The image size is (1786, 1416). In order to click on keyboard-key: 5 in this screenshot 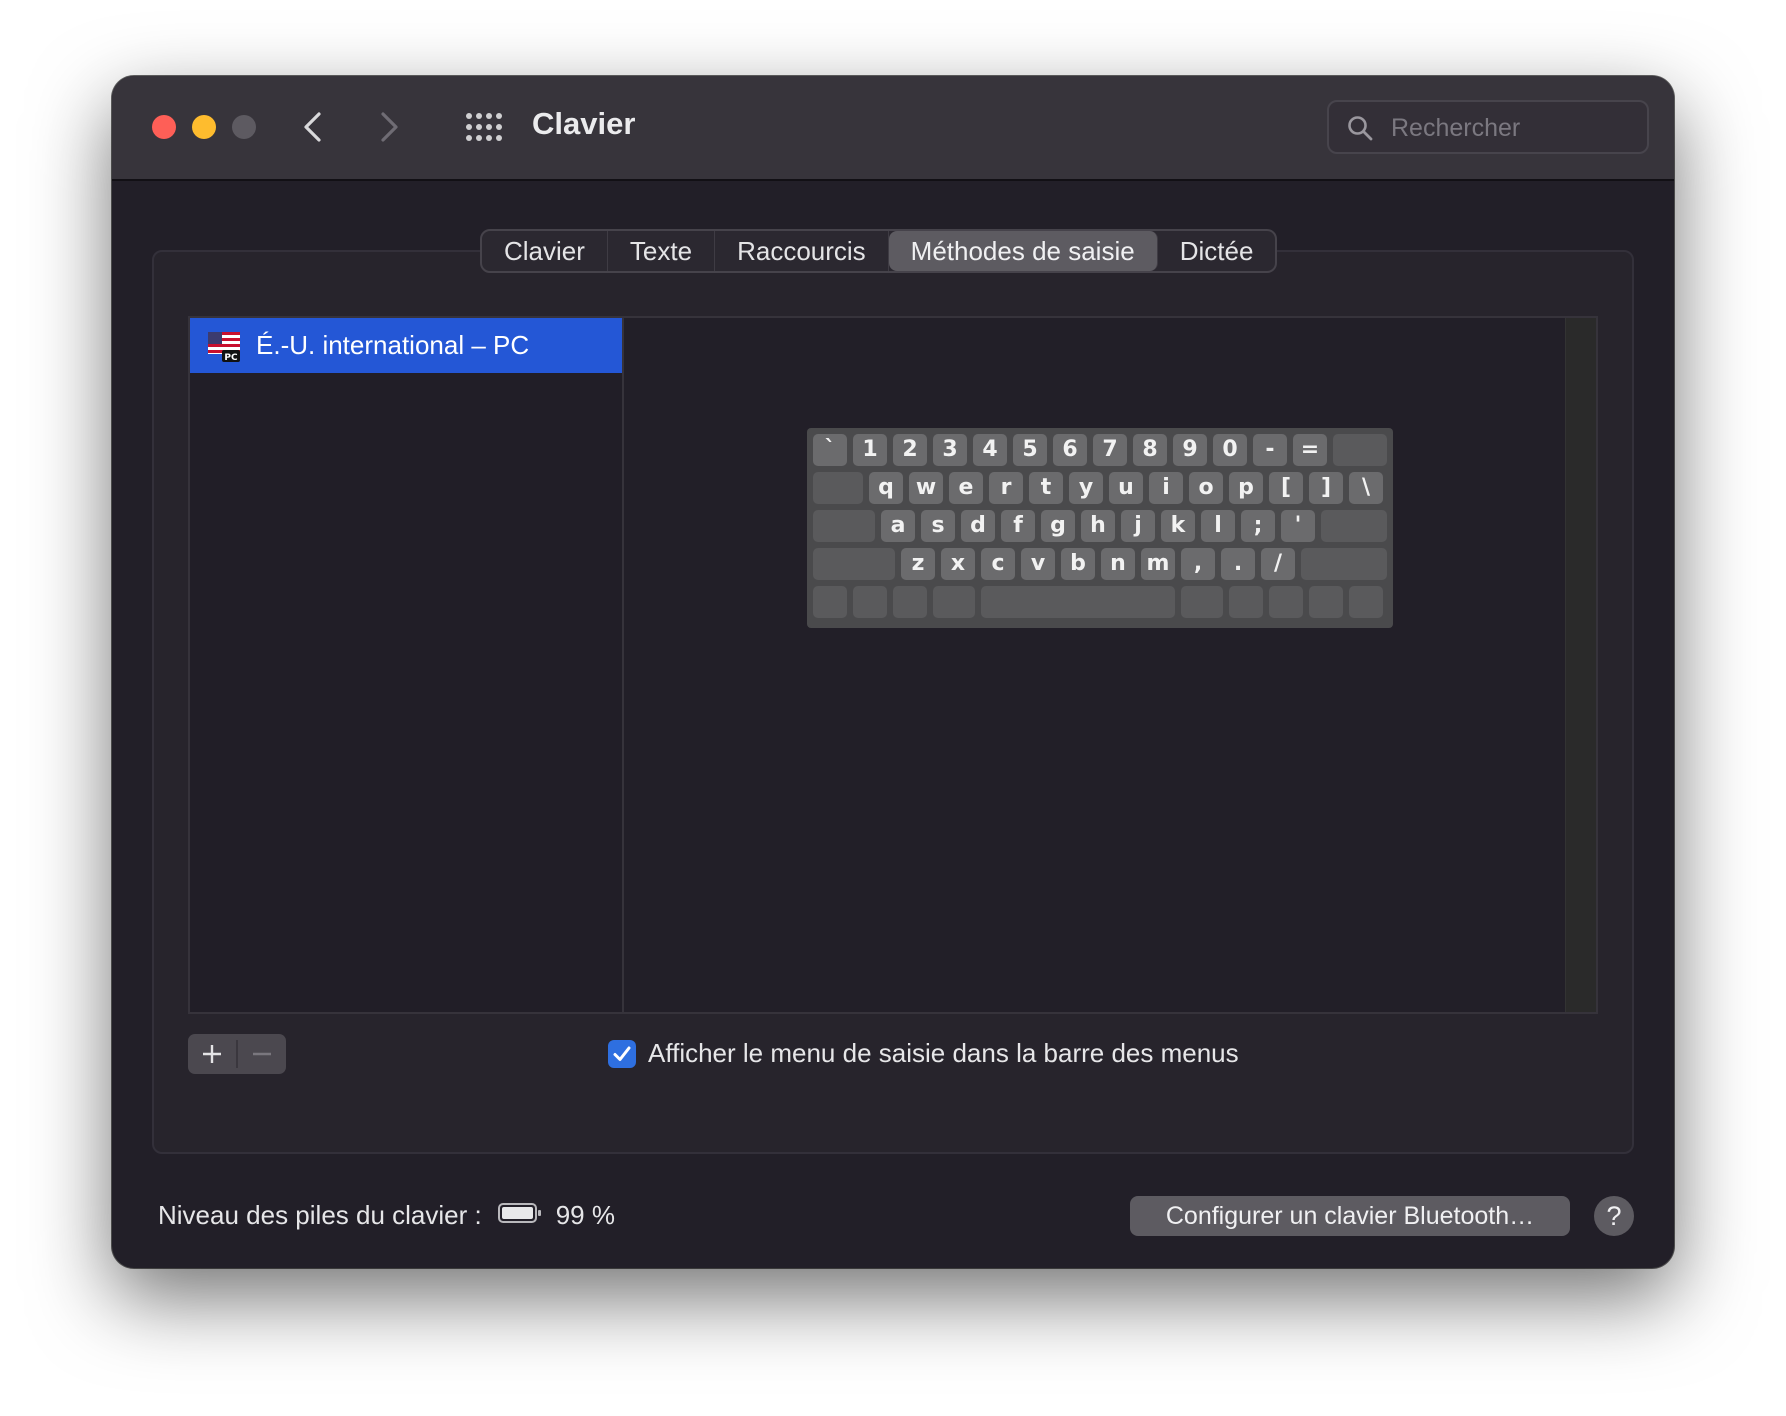, I will do `click(1030, 450)`.